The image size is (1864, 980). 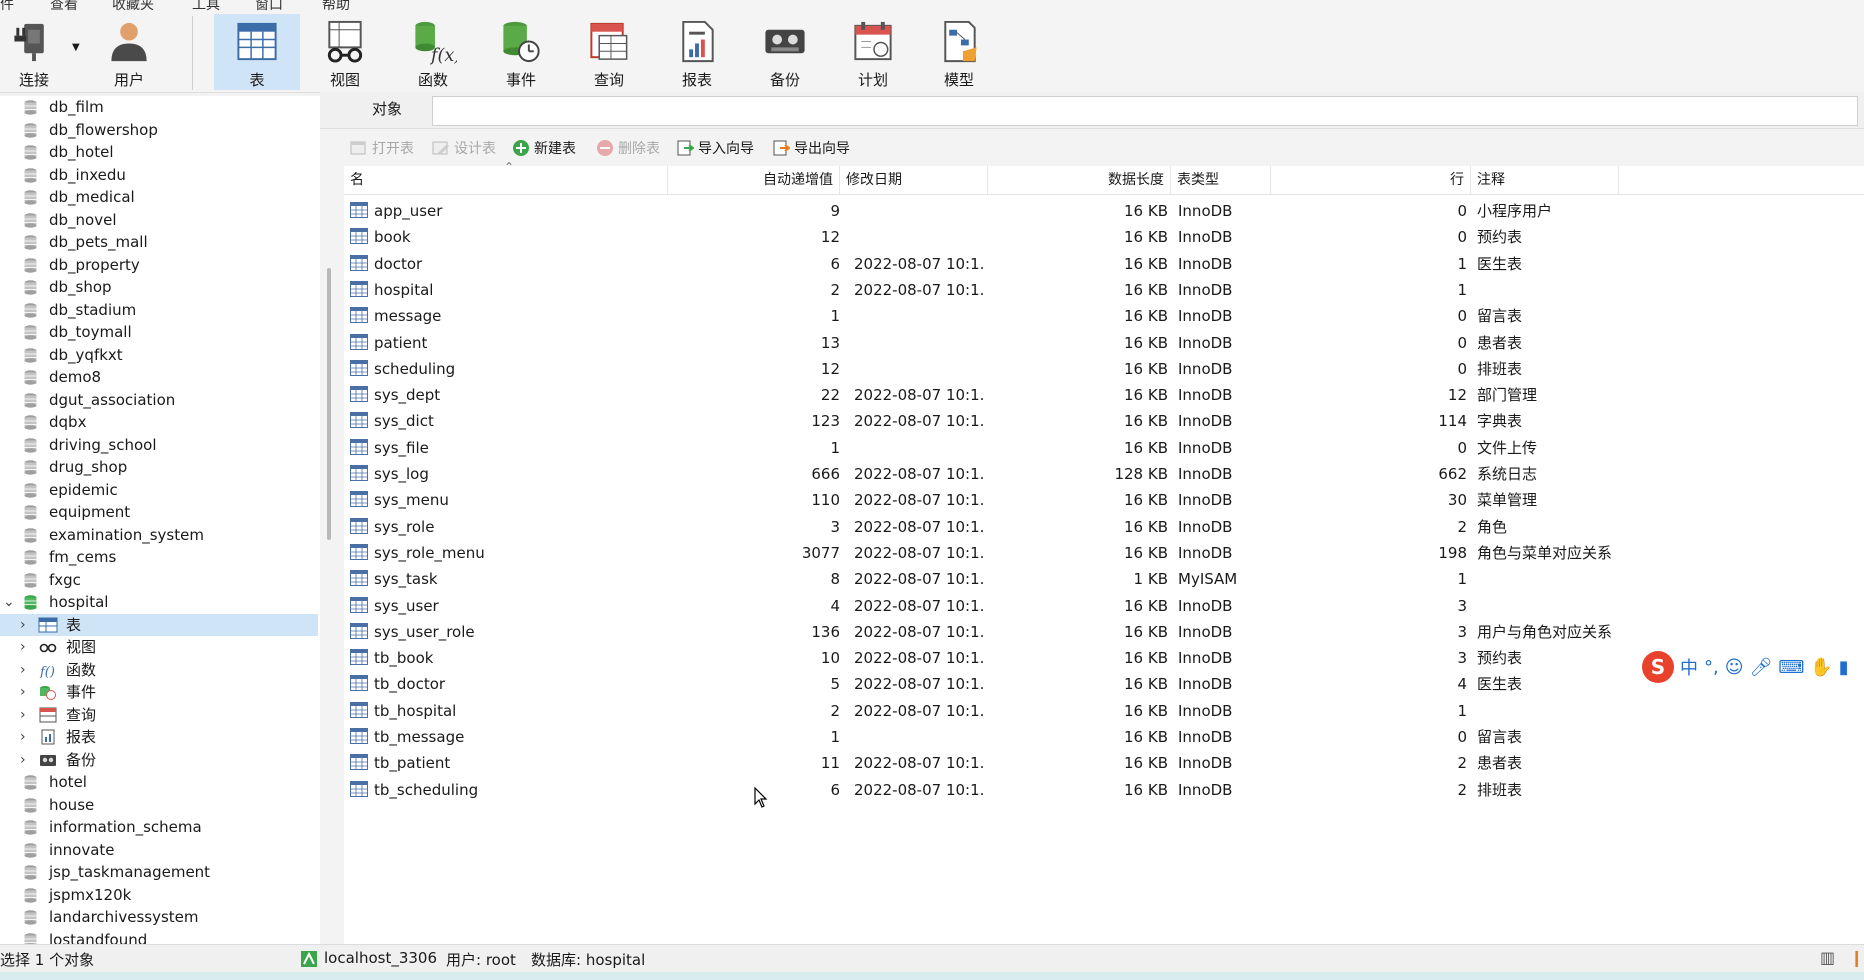 I want to click on table-row: sys_user 4 2022-08-07 10:1... 16 KB InnoDB 3, so click(x=1104, y=606).